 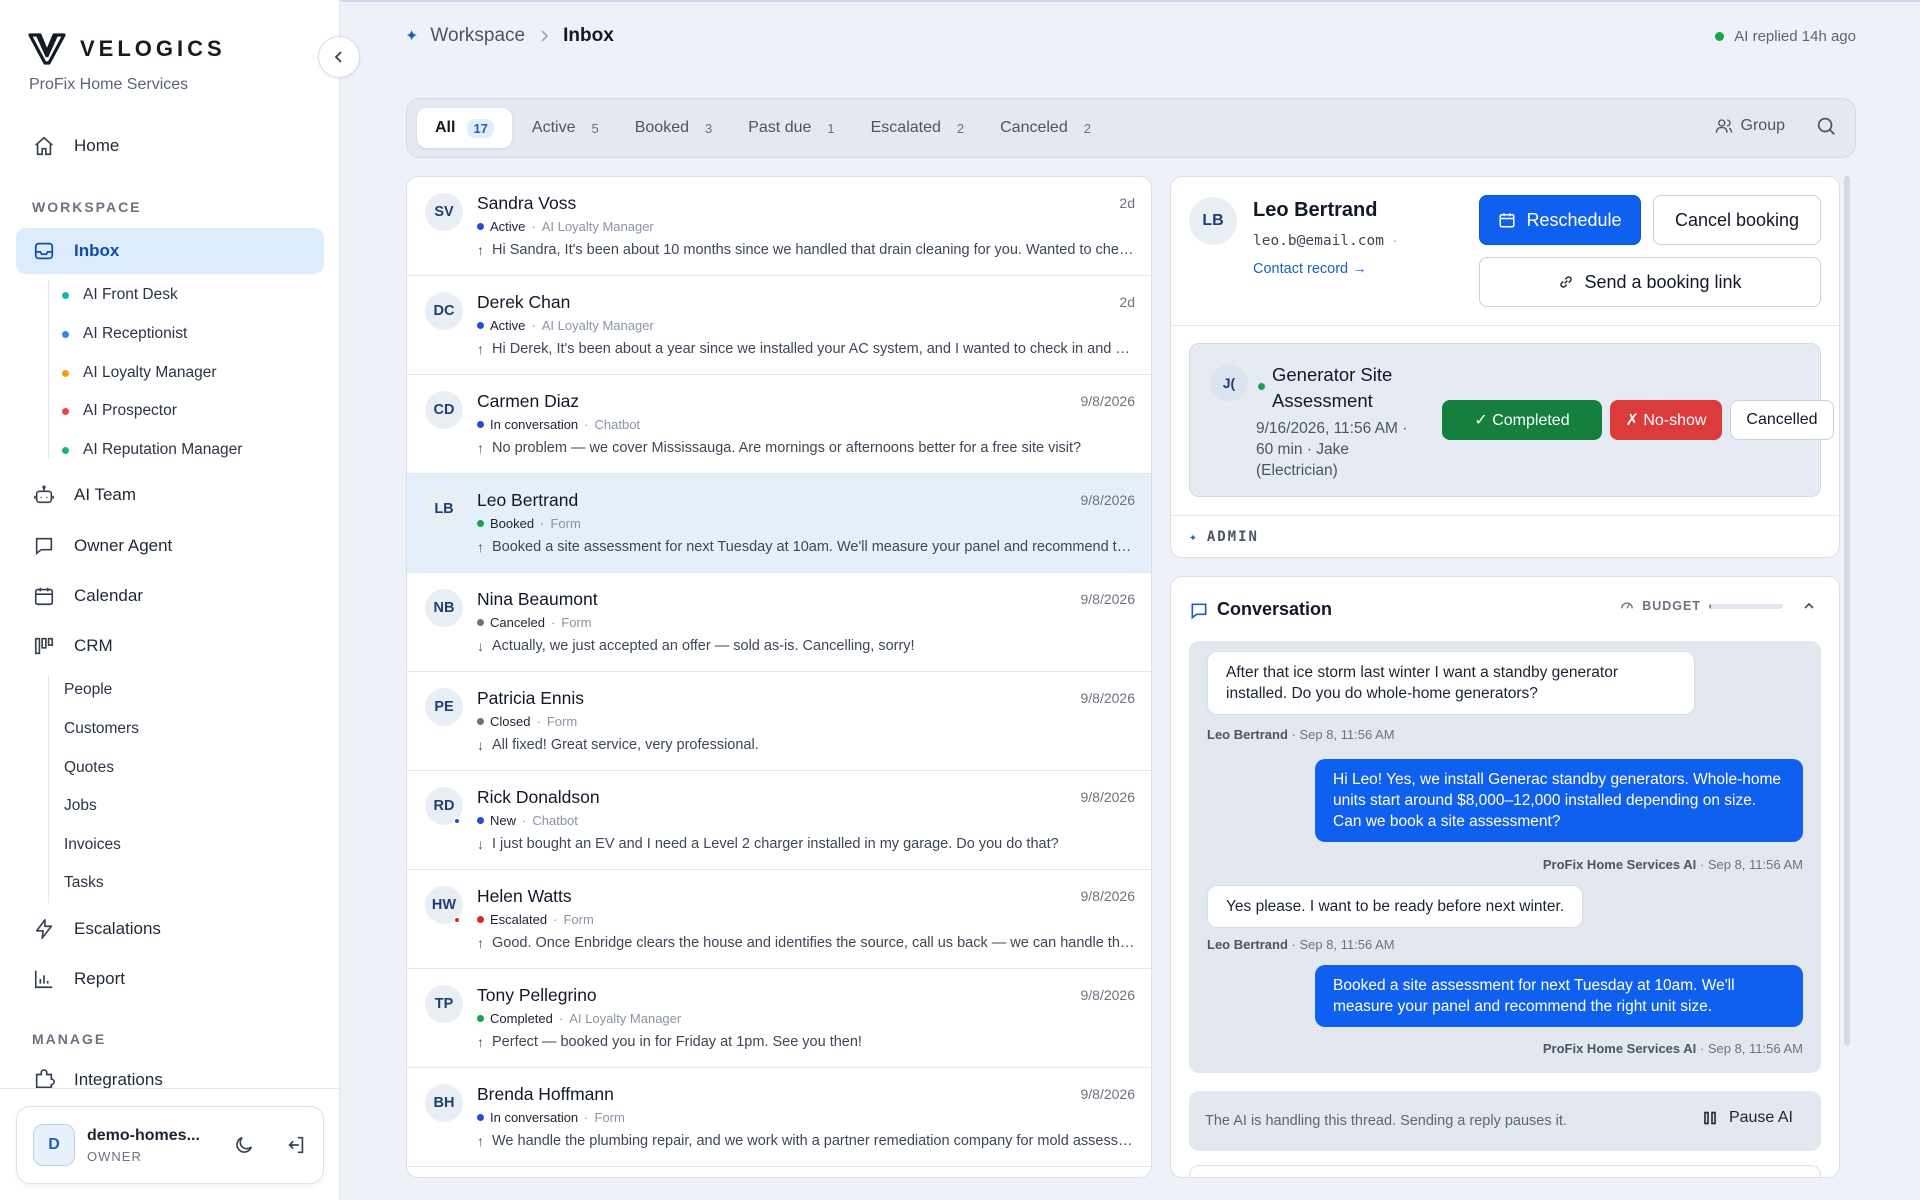 What do you see at coordinates (170, 495) in the screenshot?
I see `nav-ai-team: AI Team` at bounding box center [170, 495].